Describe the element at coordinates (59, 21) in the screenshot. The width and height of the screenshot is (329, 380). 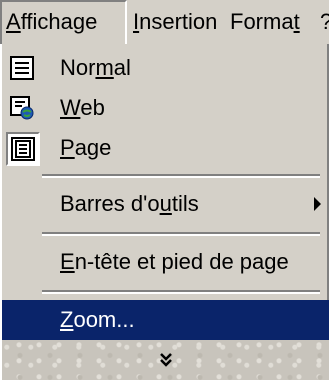
I see `menu-affichage-post: ffichage` at that location.